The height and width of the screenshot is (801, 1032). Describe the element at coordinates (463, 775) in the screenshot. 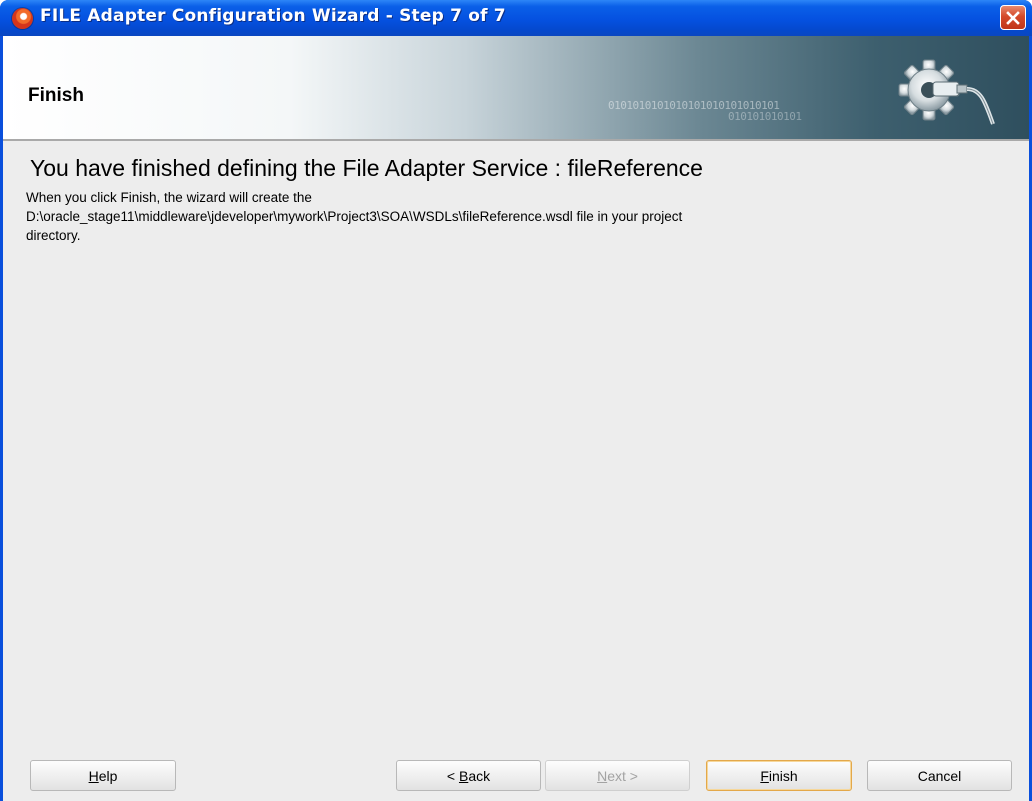

I see `back-mnemonic: B` at that location.